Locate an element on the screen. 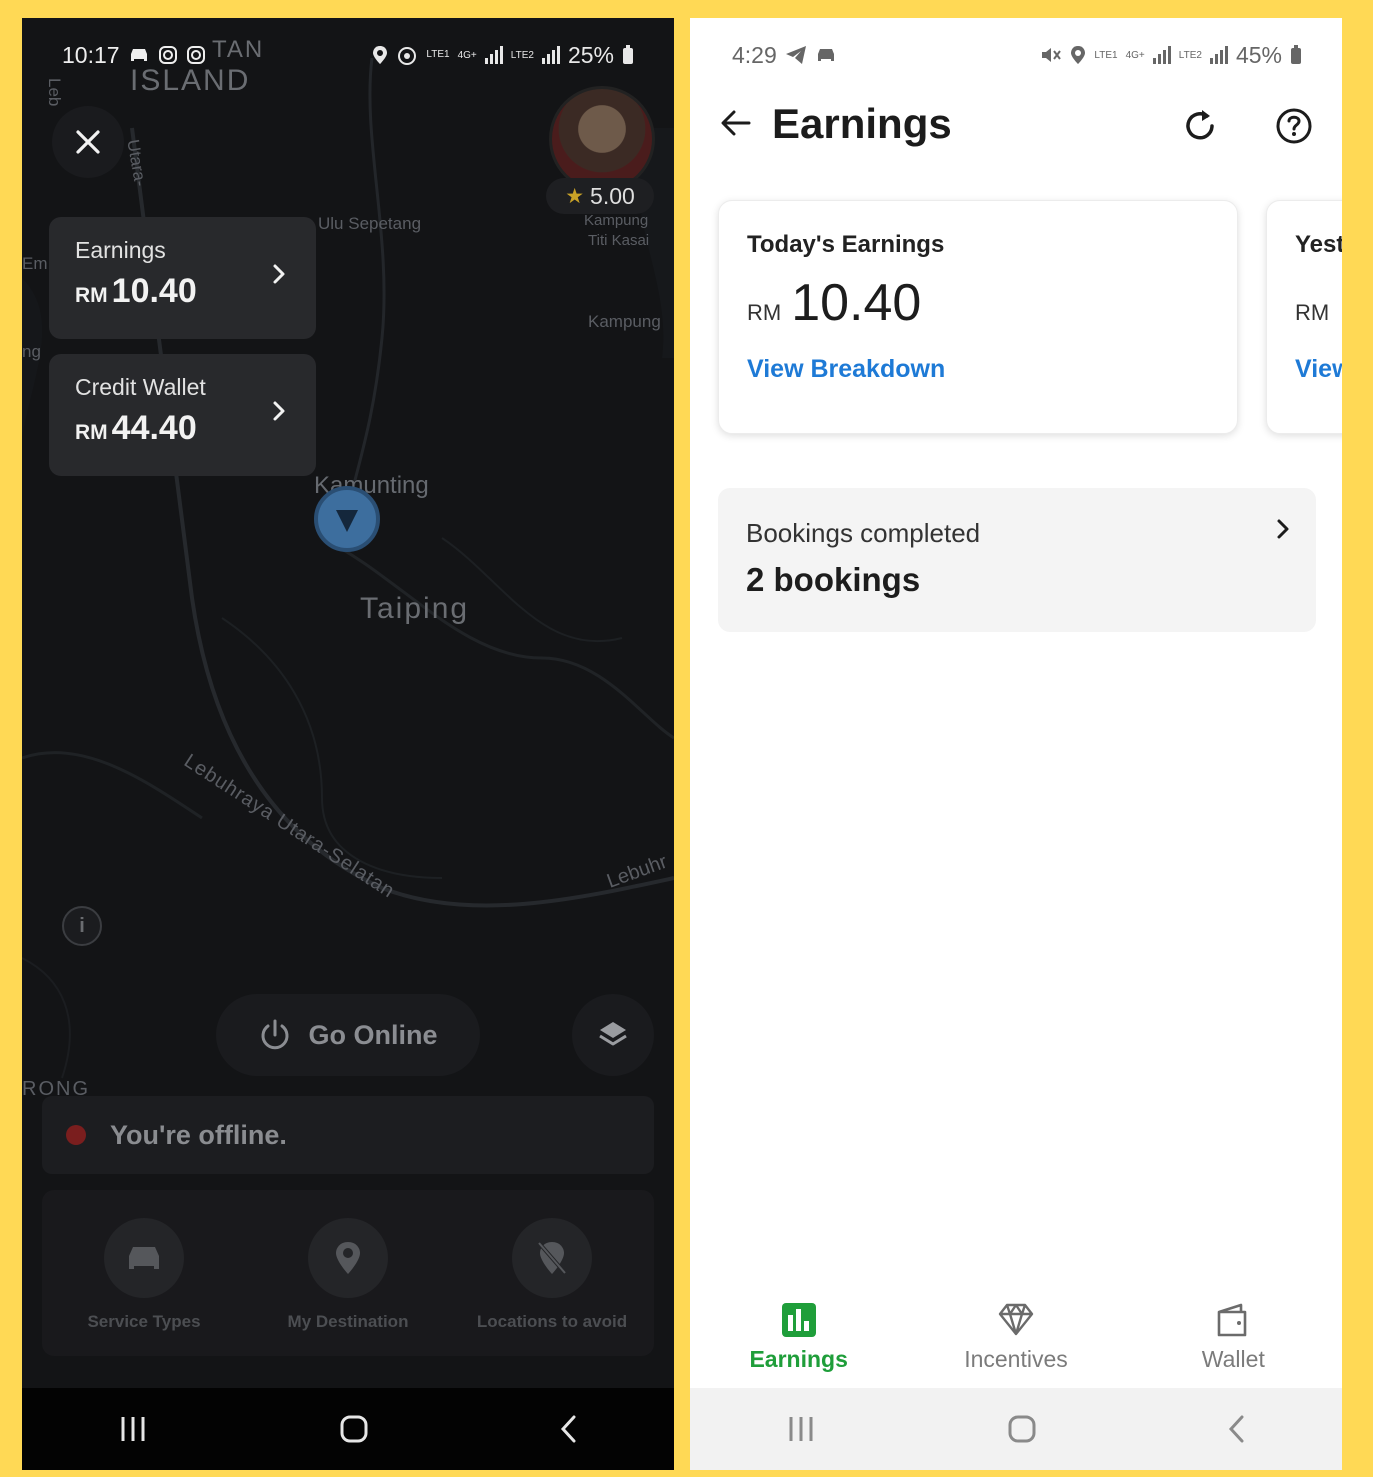 The width and height of the screenshot is (1373, 1477). close-button is located at coordinates (88, 142).